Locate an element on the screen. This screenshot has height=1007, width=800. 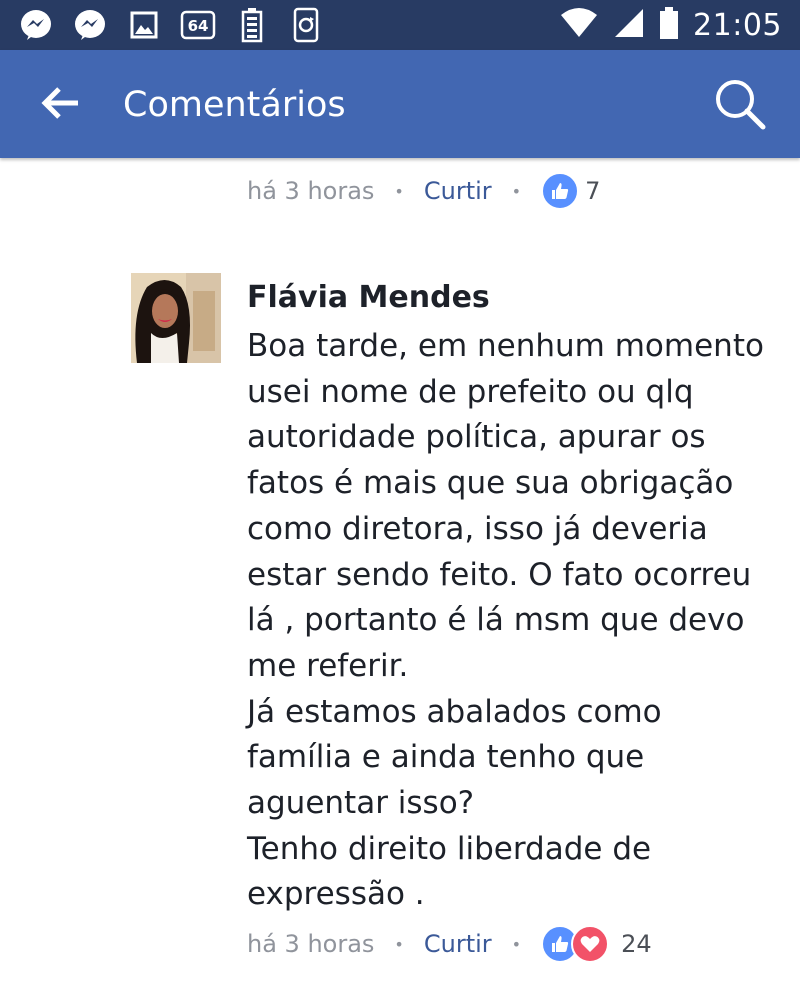
battery-icon is located at coordinates (669, 25).